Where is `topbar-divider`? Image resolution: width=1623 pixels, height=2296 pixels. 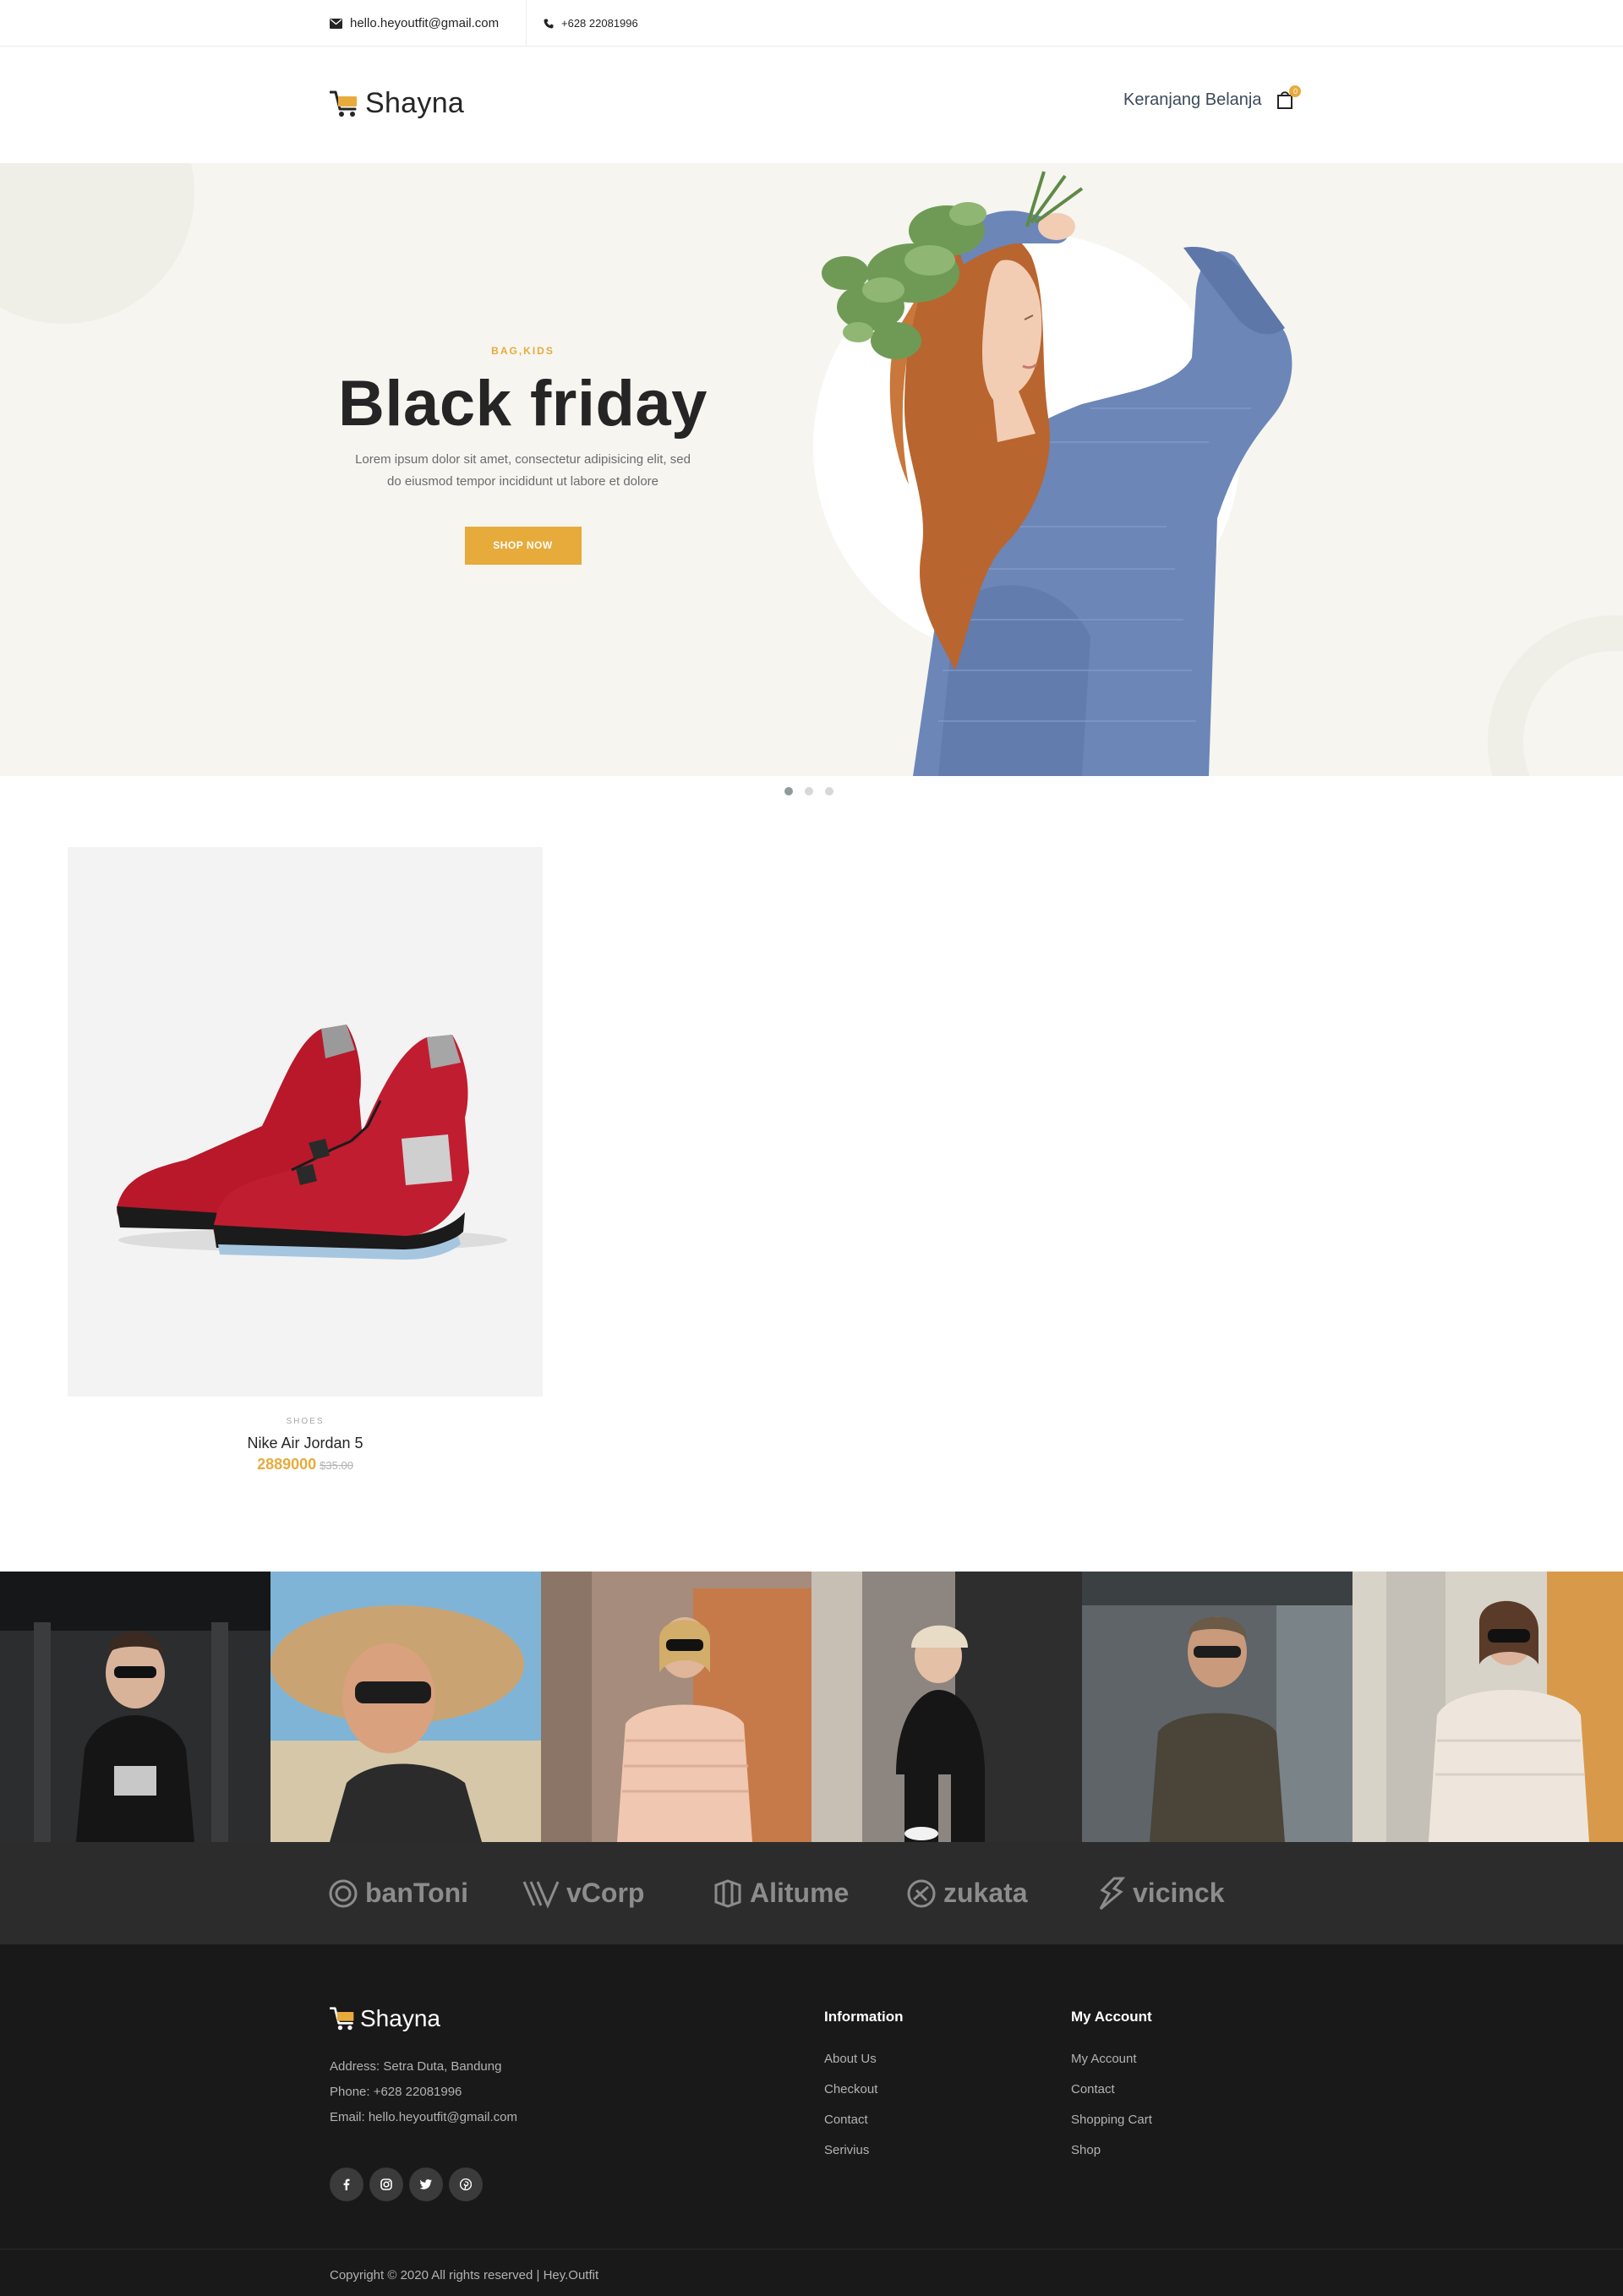 topbar-divider is located at coordinates (527, 23).